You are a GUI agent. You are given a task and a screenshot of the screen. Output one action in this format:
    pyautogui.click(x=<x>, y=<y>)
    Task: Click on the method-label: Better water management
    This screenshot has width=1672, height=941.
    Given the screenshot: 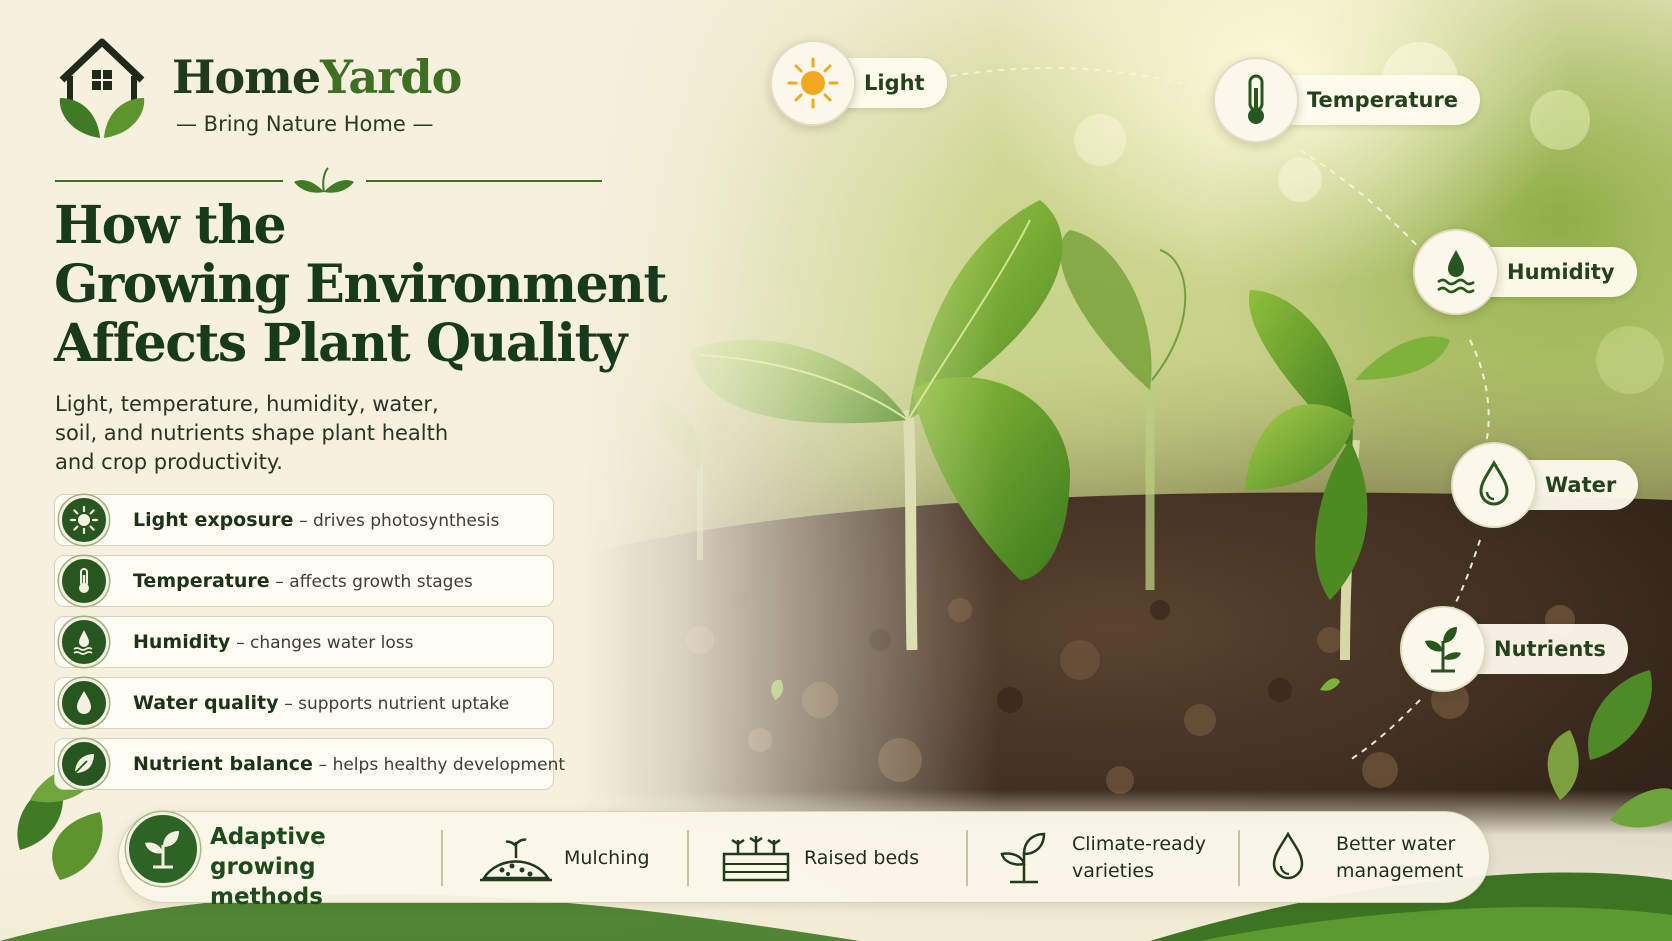 What is the action you would take?
    pyautogui.click(x=1400, y=857)
    